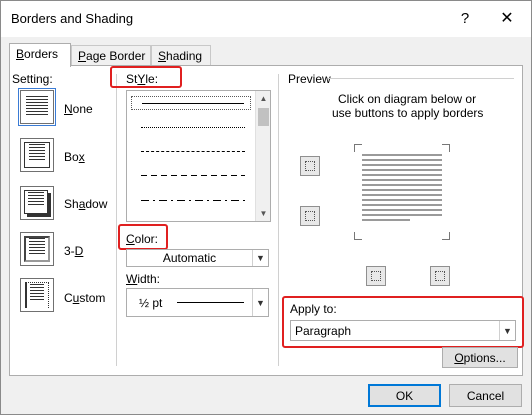  I want to click on setting-shadow-label: Shadow, so click(85, 204).